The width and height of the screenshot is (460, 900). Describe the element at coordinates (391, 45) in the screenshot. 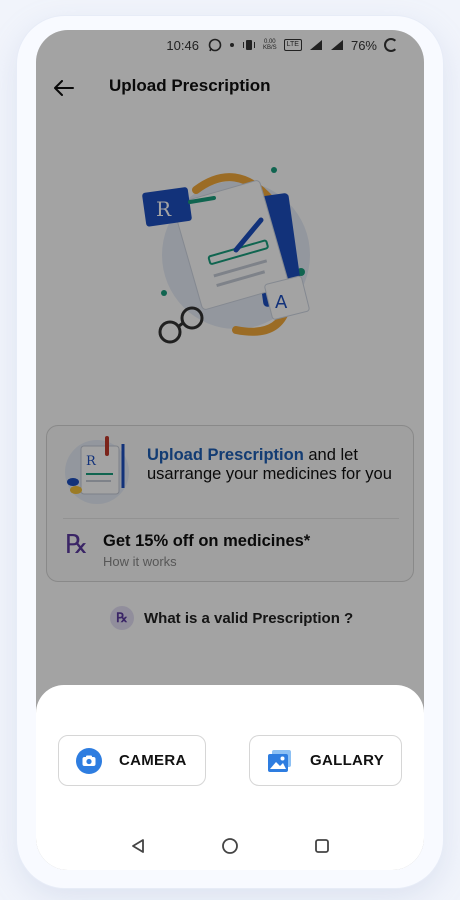

I see `battery-icon` at that location.